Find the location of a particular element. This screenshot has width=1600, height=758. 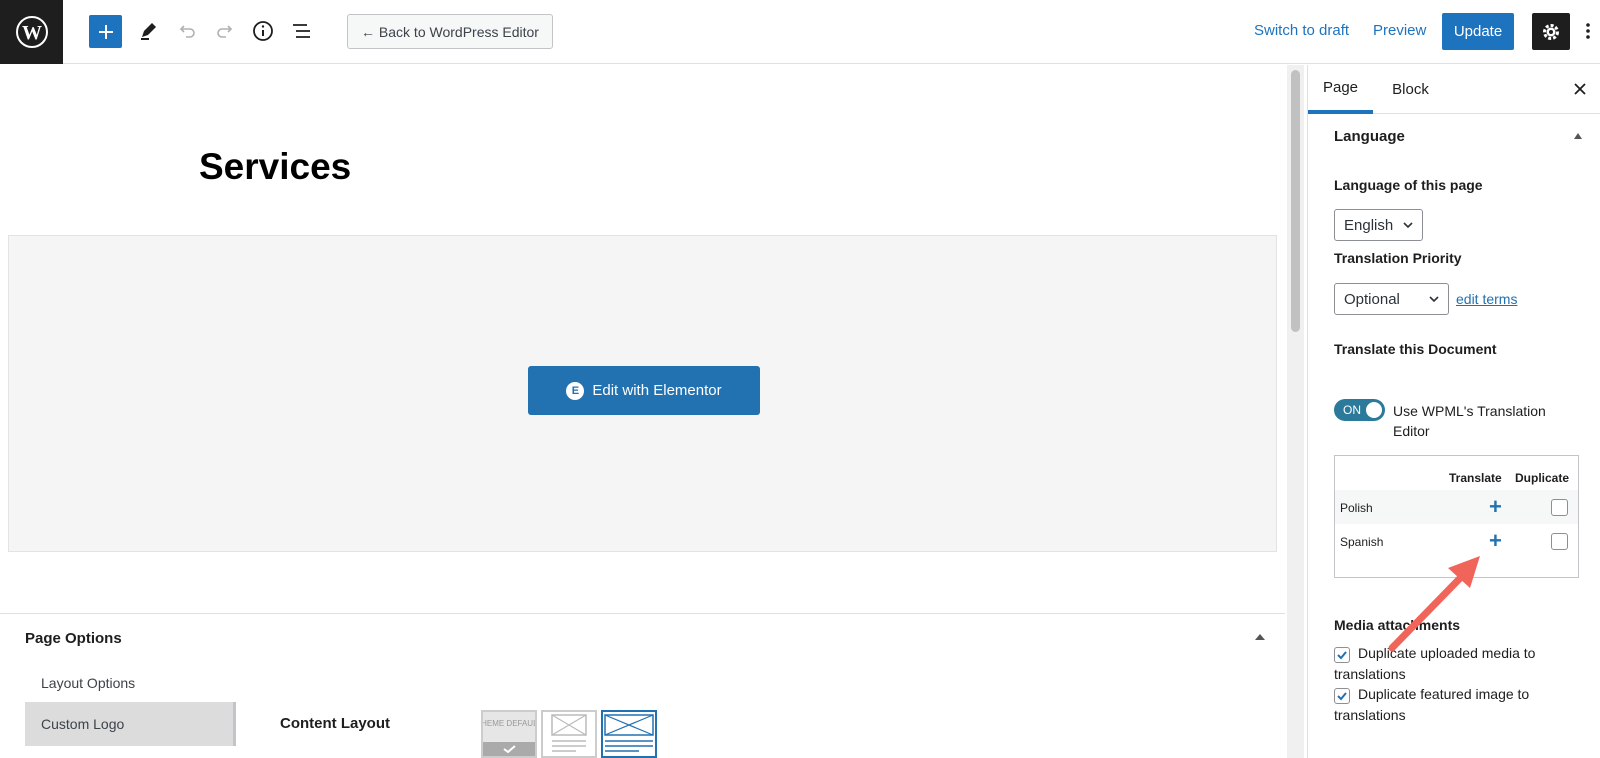

sidebar-tabs: Page Block is located at coordinates (1454, 89).